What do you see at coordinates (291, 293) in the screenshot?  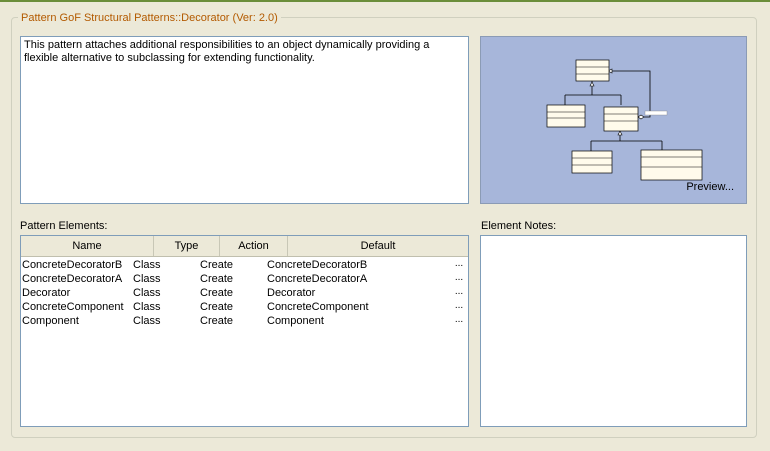 I see `cell-default: Decorator` at bounding box center [291, 293].